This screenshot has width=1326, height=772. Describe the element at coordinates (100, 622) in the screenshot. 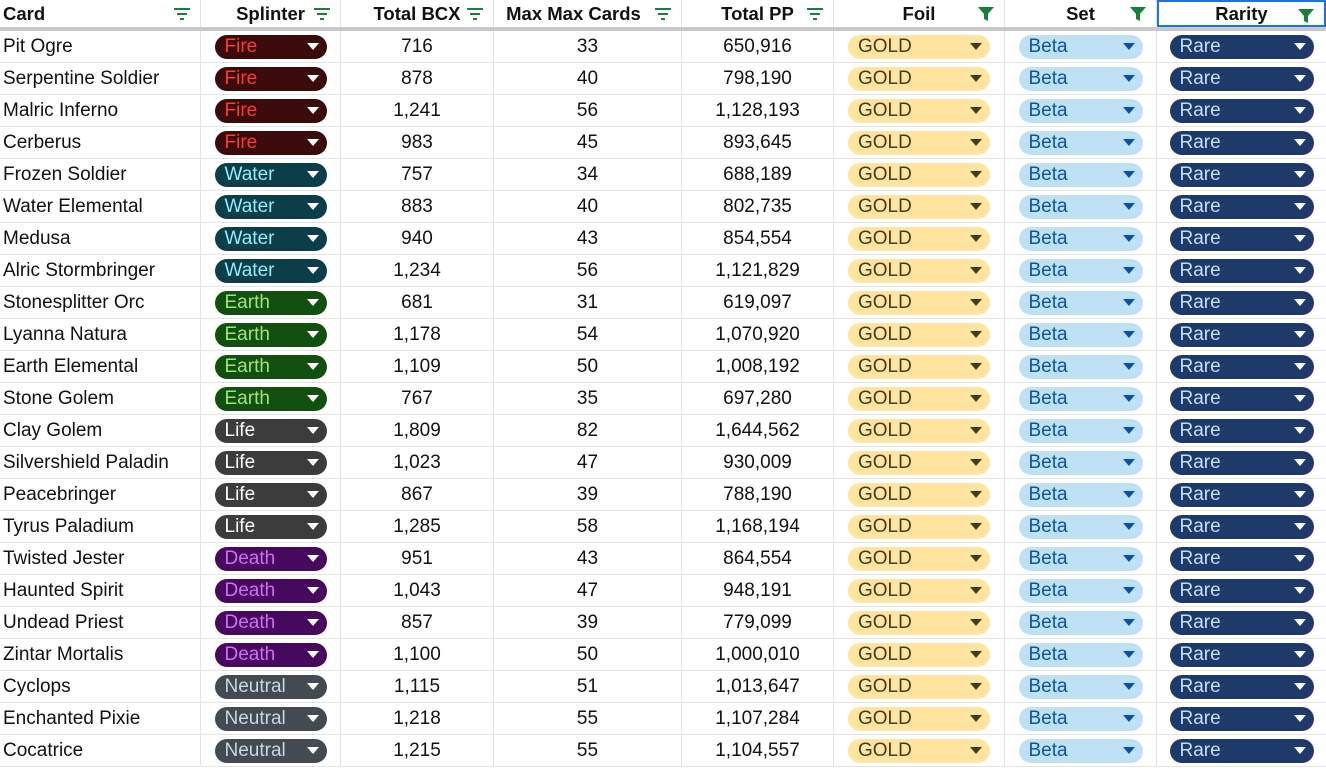

I see `card-cell: Undead Priest` at that location.